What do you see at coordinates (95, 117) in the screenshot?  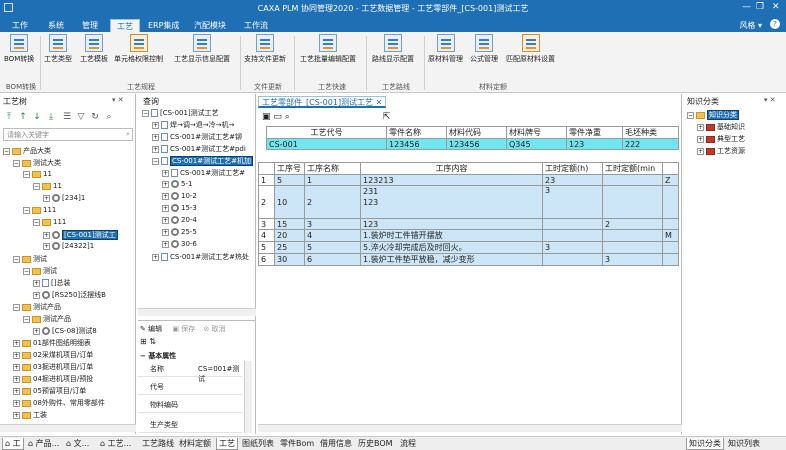 I see `refresh-icon: ↻` at bounding box center [95, 117].